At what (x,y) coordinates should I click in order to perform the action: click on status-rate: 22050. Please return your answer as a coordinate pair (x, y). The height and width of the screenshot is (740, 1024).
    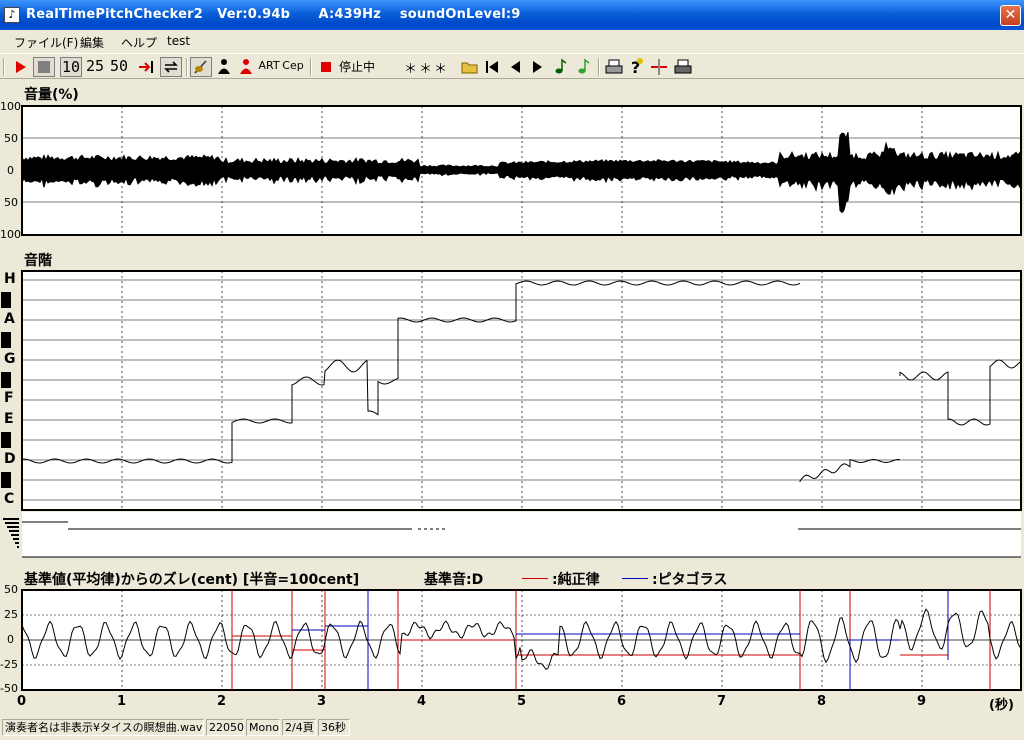
    Looking at the image, I should click on (225, 727).